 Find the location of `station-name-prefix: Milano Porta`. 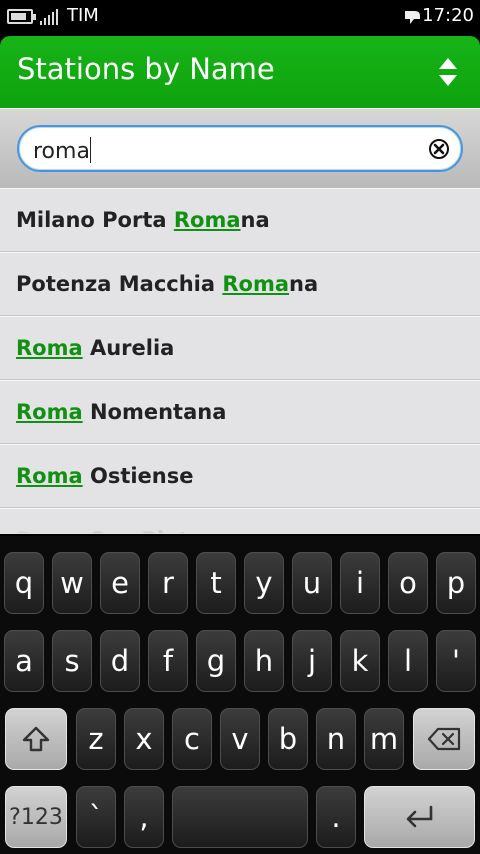

station-name-prefix: Milano Porta is located at coordinates (95, 220).